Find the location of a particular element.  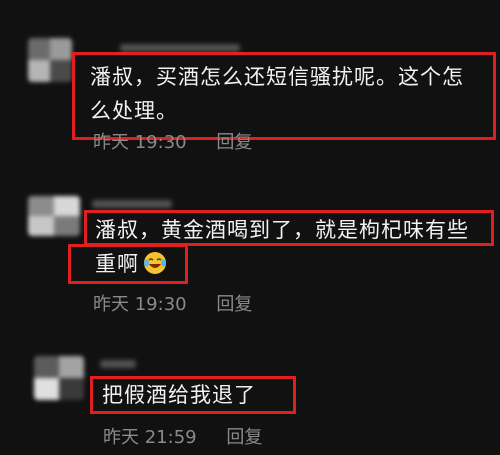

comment-line: 潘叔，黄金酒喝到了，就是枸杞味有些 is located at coordinates (282, 230).